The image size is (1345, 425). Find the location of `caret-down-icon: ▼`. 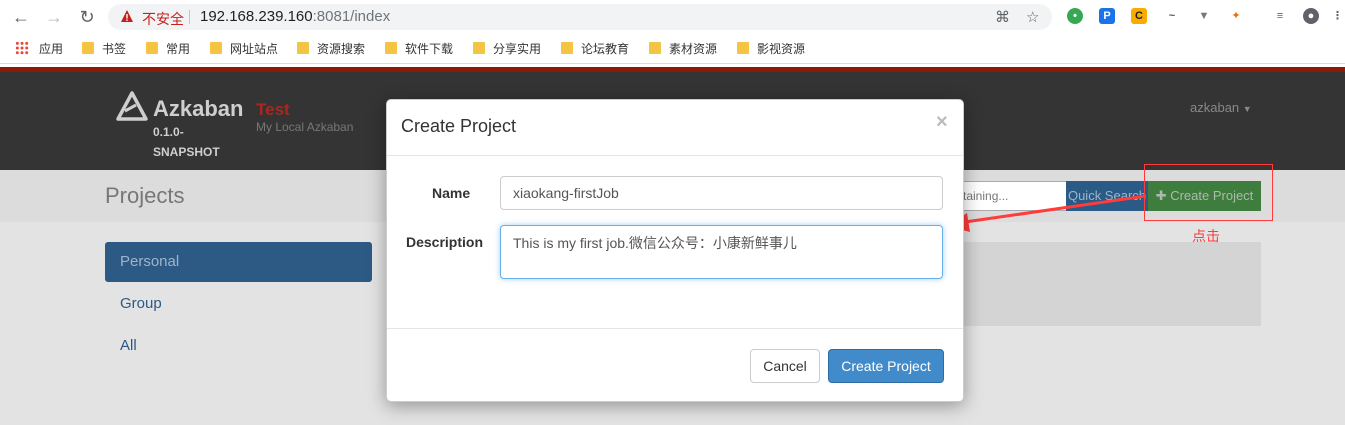

caret-down-icon: ▼ is located at coordinates (1247, 109).